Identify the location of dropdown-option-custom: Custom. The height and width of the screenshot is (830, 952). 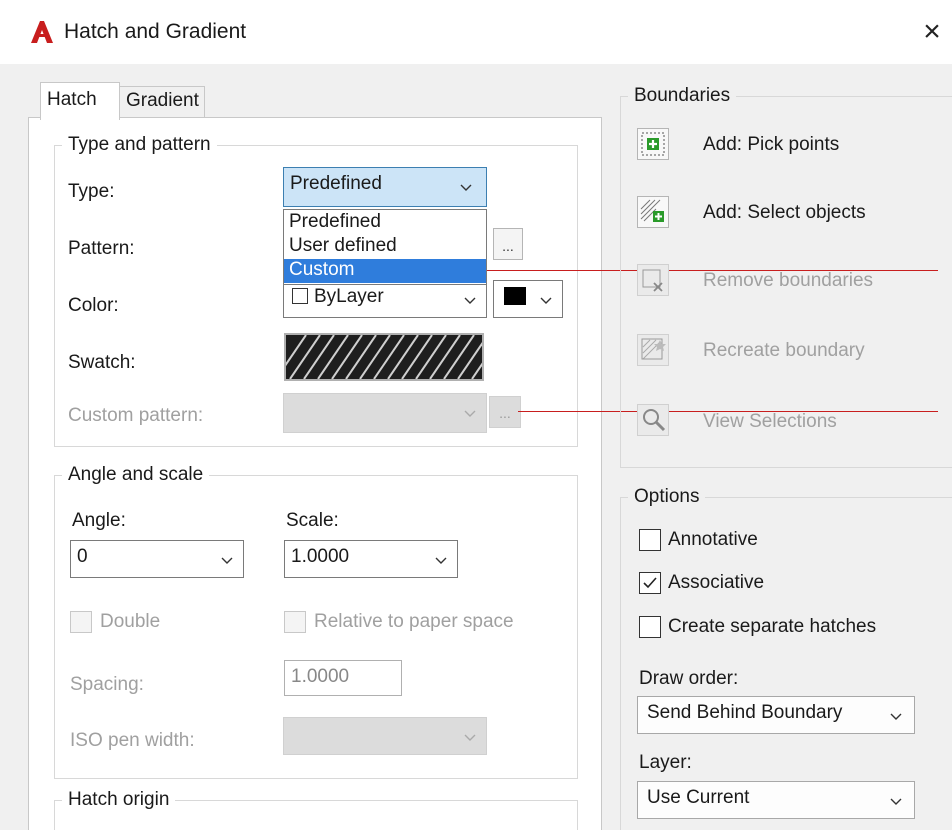
(385, 271).